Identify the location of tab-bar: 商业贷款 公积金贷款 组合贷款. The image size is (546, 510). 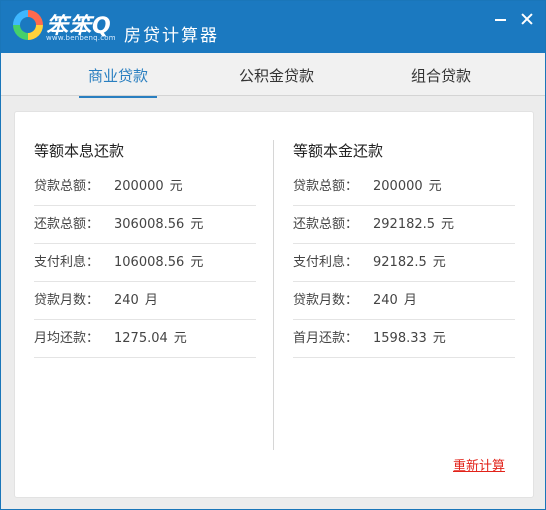
(273, 75).